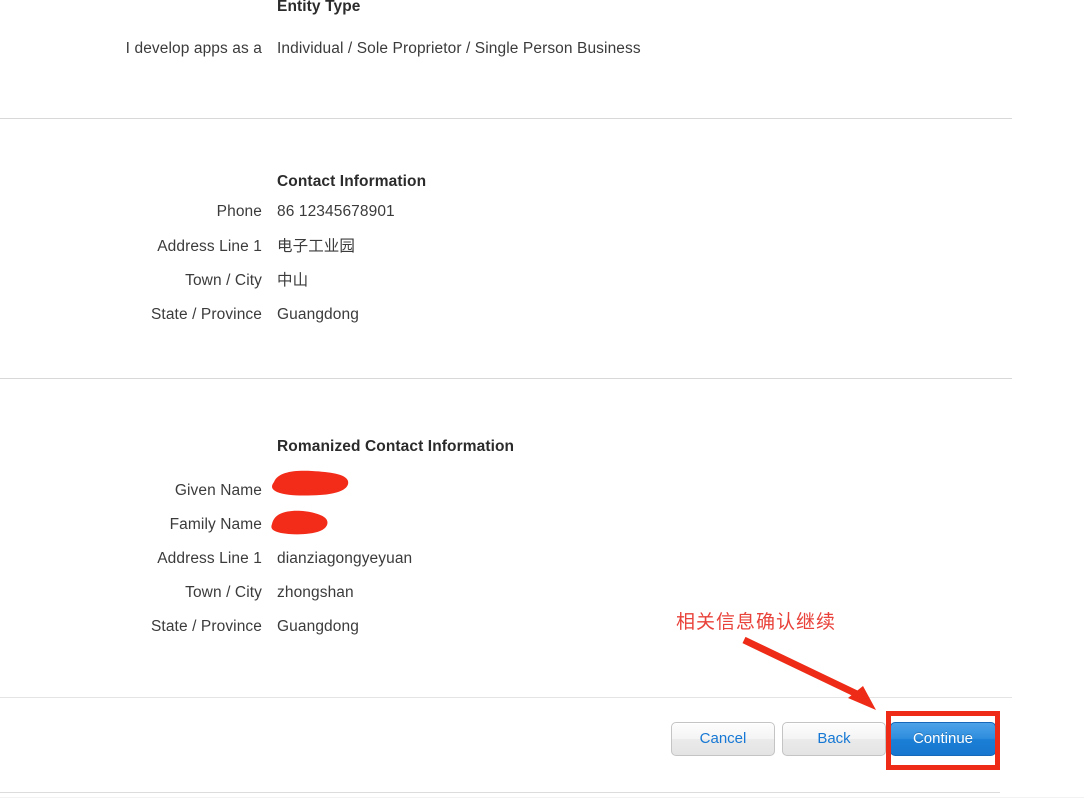 This screenshot has width=1084, height=800. I want to click on field-row-address-line-1: Address Line 1 电子工业园, so click(506, 247).